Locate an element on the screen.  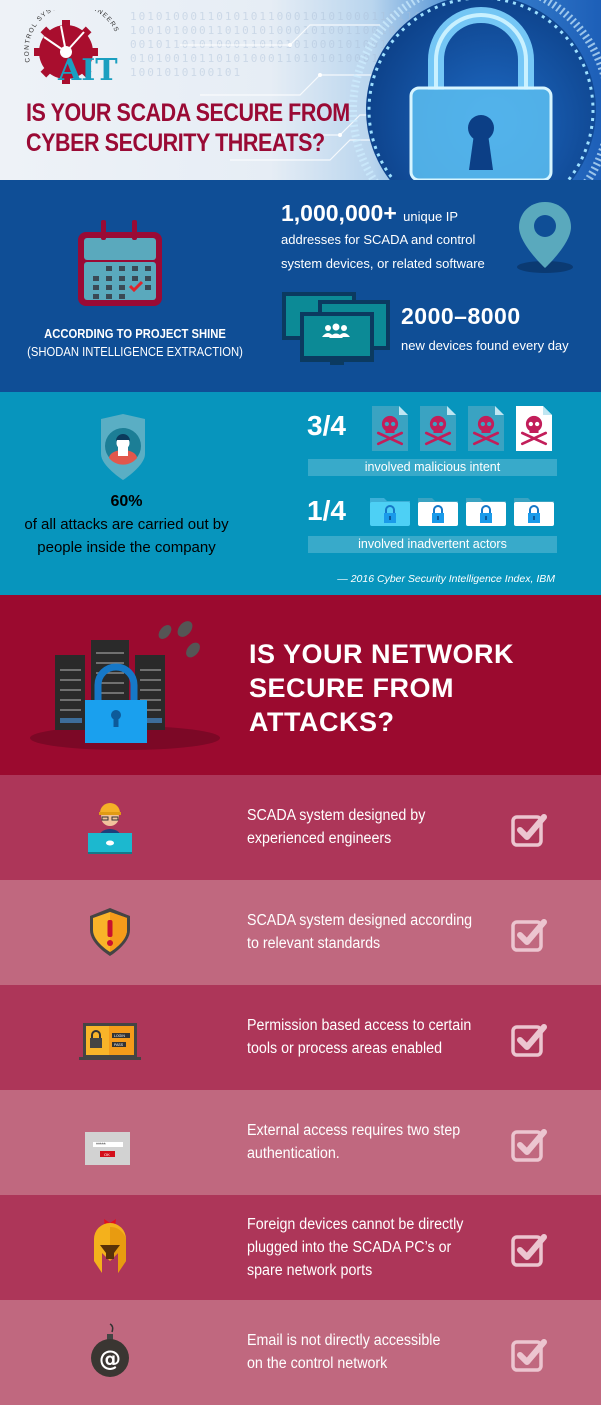
svg-text: LOGIN is located at coordinates (119, 1036).